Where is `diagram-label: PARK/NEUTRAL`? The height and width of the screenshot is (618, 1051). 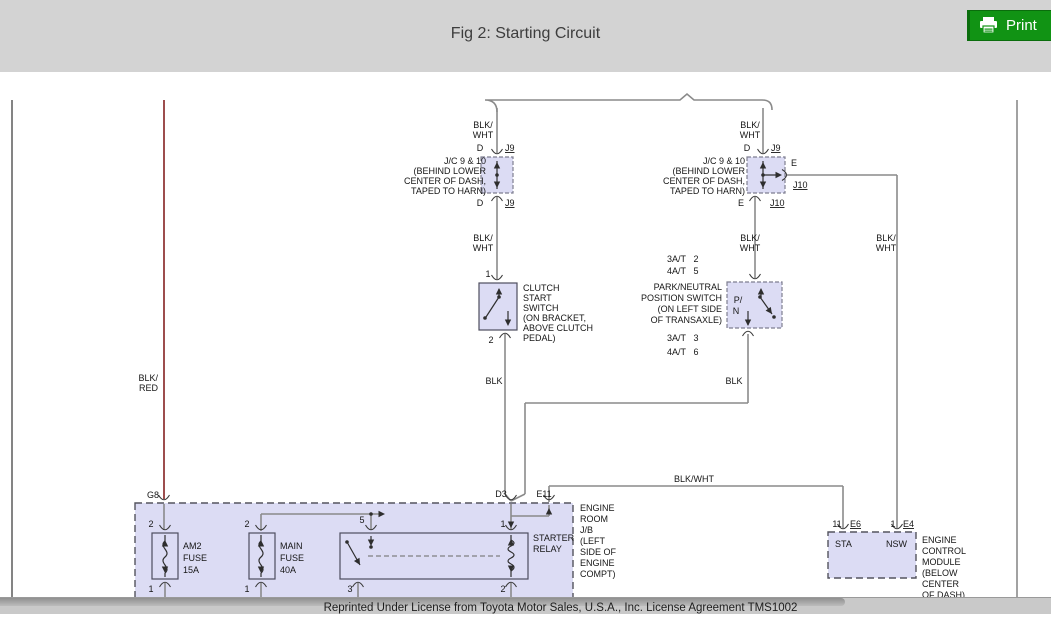 diagram-label: PARK/NEUTRAL is located at coordinates (688, 287).